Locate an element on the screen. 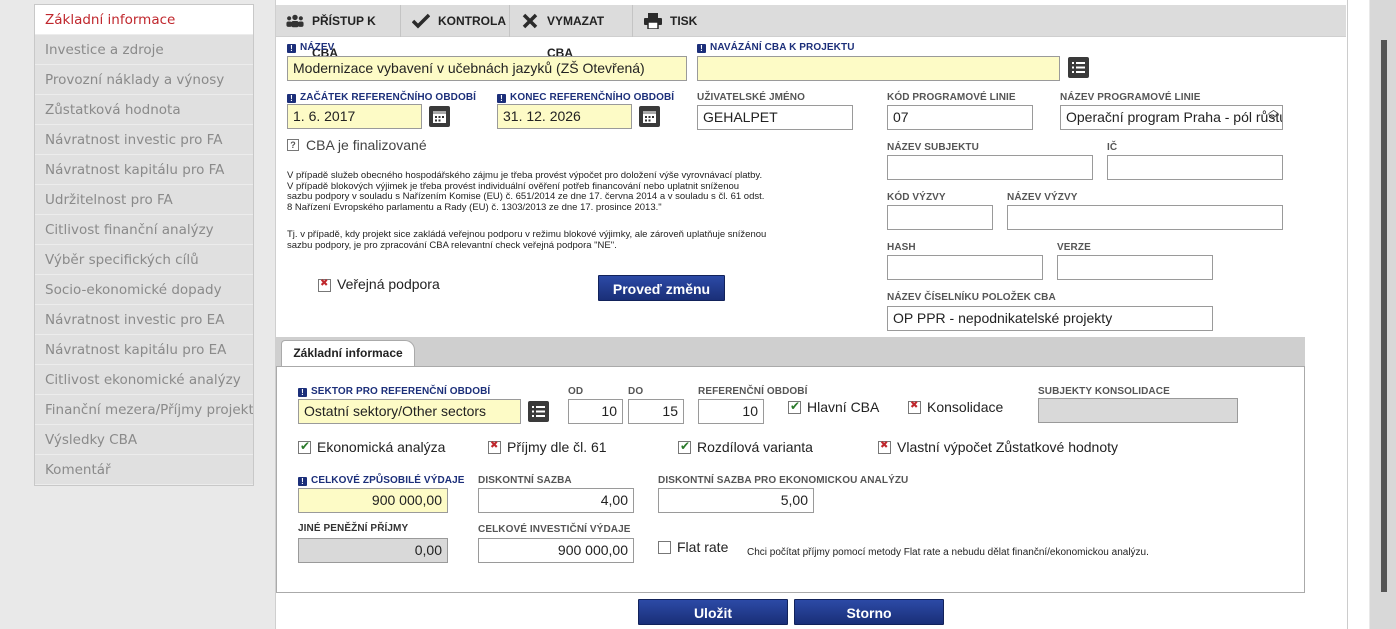 The height and width of the screenshot is (629, 1396). calendar-button-end is located at coordinates (649, 116).